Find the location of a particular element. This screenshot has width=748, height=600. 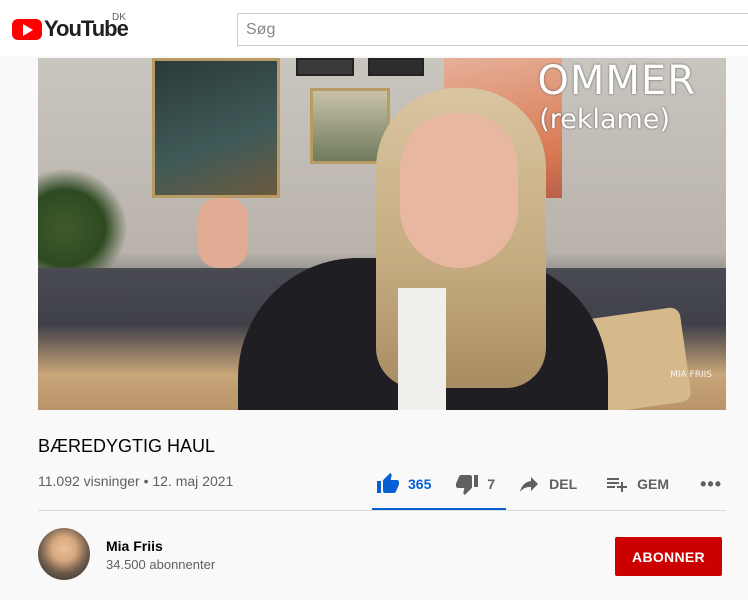

share-button: DEL is located at coordinates (547, 484).